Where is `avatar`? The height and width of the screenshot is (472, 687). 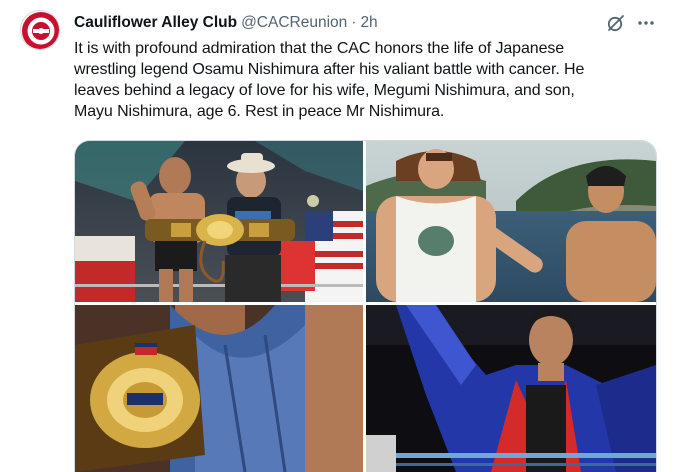
avatar is located at coordinates (40, 30).